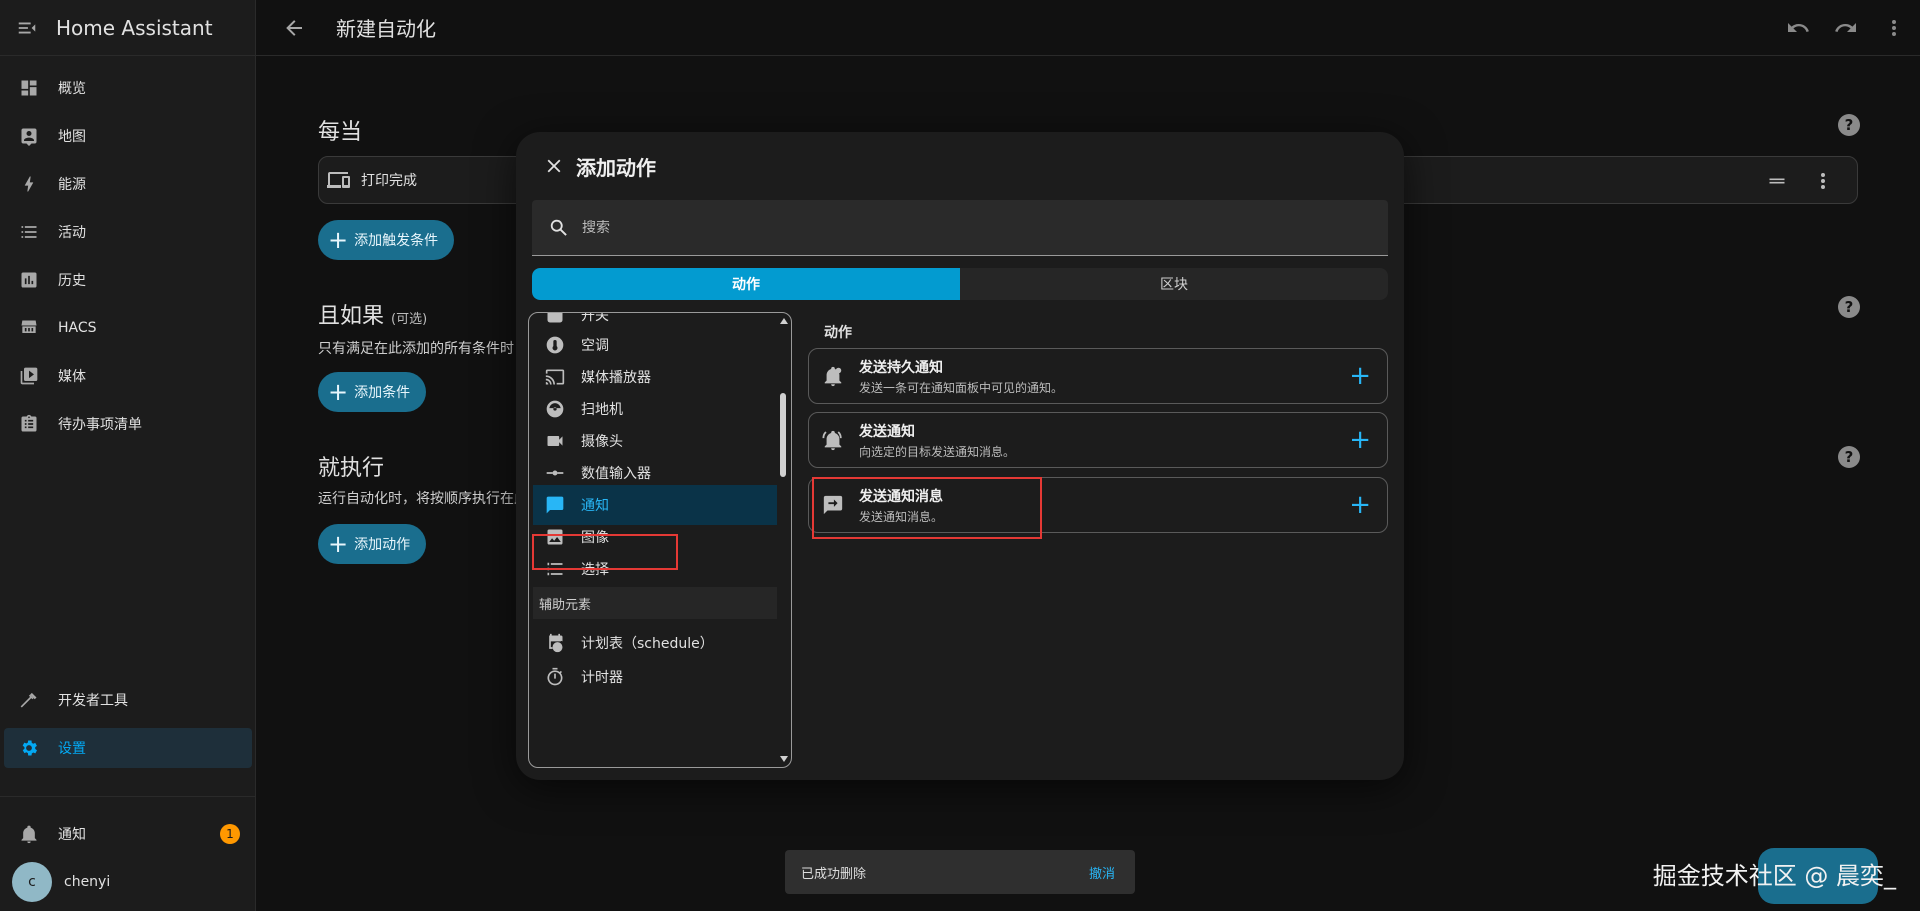 Image resolution: width=1920 pixels, height=911 pixels. I want to click on sidebar-item-map: 地图, so click(128, 136).